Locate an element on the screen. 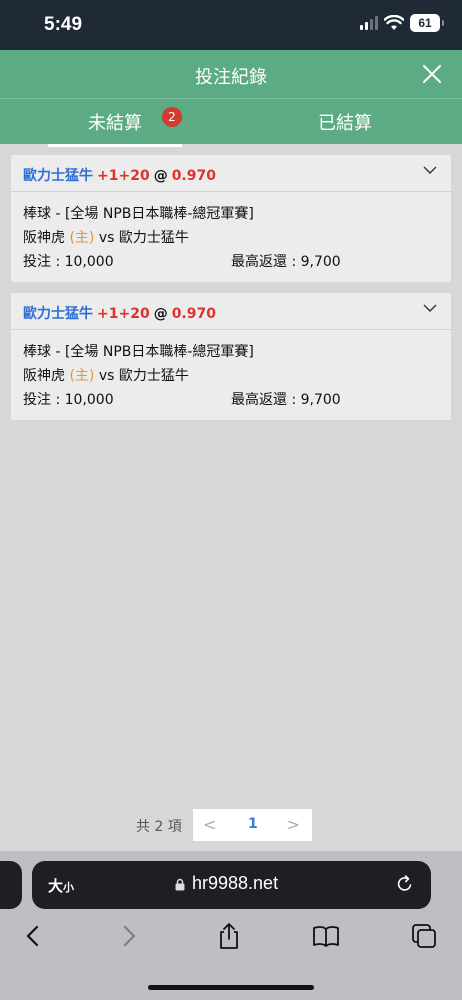 The width and height of the screenshot is (462, 1000). tab-pending-label: 未結算 is located at coordinates (115, 123).